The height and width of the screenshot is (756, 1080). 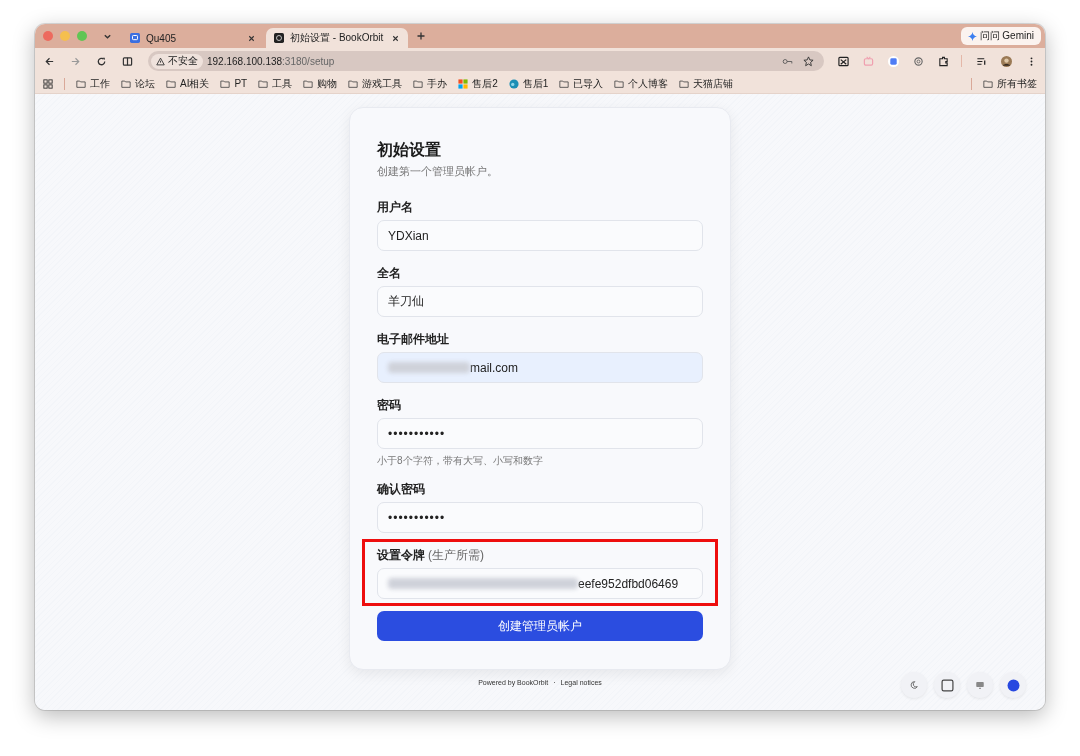 What do you see at coordinates (275, 83) in the screenshot?
I see `bookmark: 工具` at bounding box center [275, 83].